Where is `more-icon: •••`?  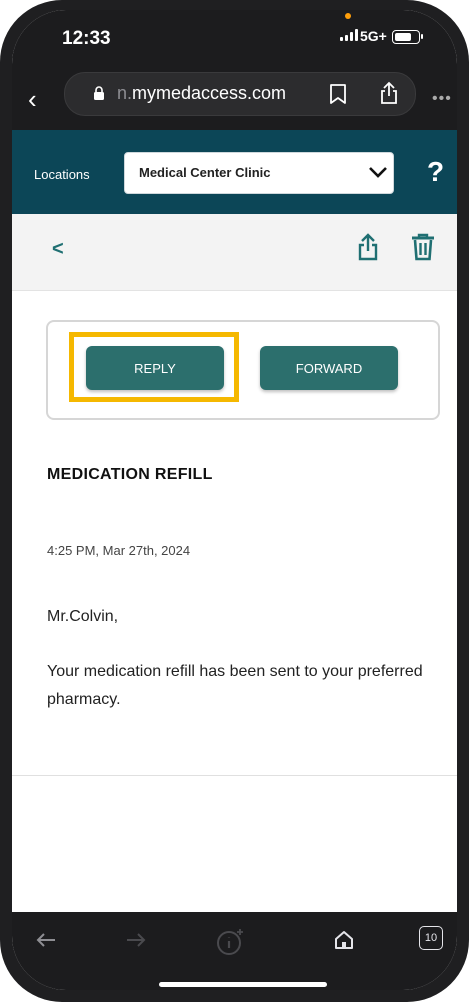
more-icon: ••• is located at coordinates (442, 99).